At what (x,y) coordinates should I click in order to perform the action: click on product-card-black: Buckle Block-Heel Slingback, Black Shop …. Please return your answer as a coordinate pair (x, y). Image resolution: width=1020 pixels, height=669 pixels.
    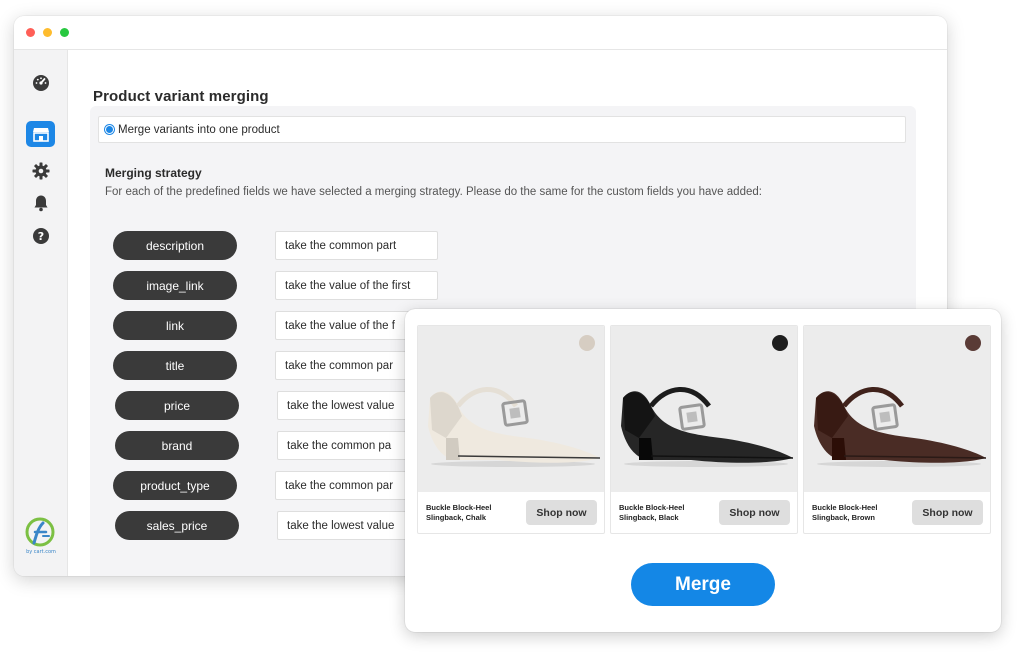
    Looking at the image, I should click on (704, 429).